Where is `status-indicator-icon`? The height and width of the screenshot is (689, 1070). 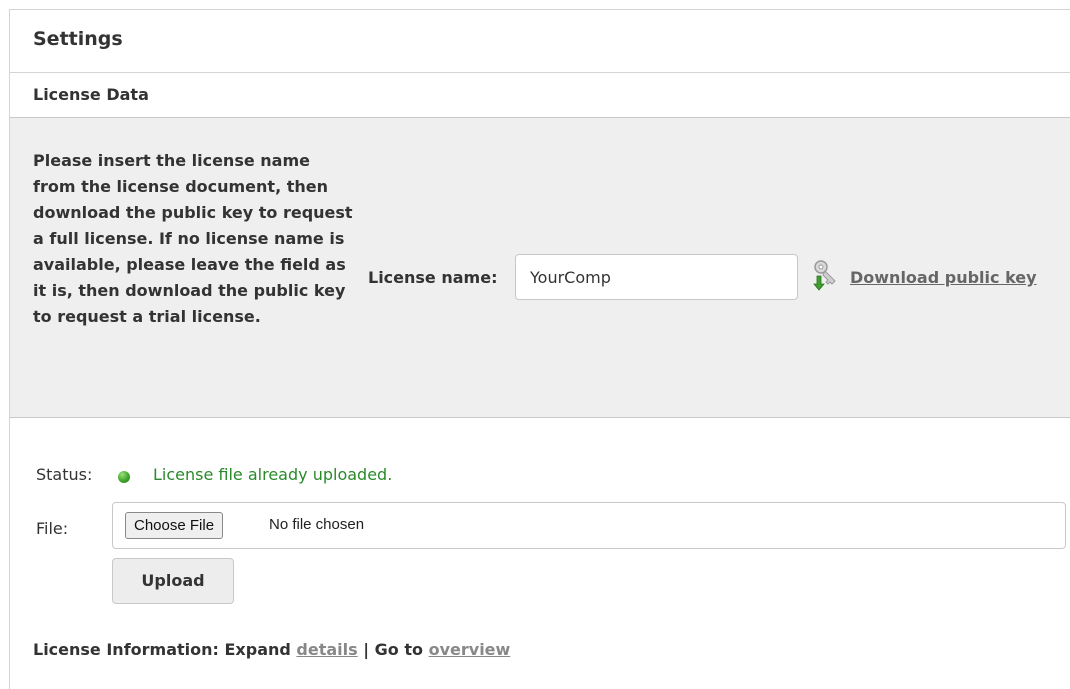
status-indicator-icon is located at coordinates (124, 477).